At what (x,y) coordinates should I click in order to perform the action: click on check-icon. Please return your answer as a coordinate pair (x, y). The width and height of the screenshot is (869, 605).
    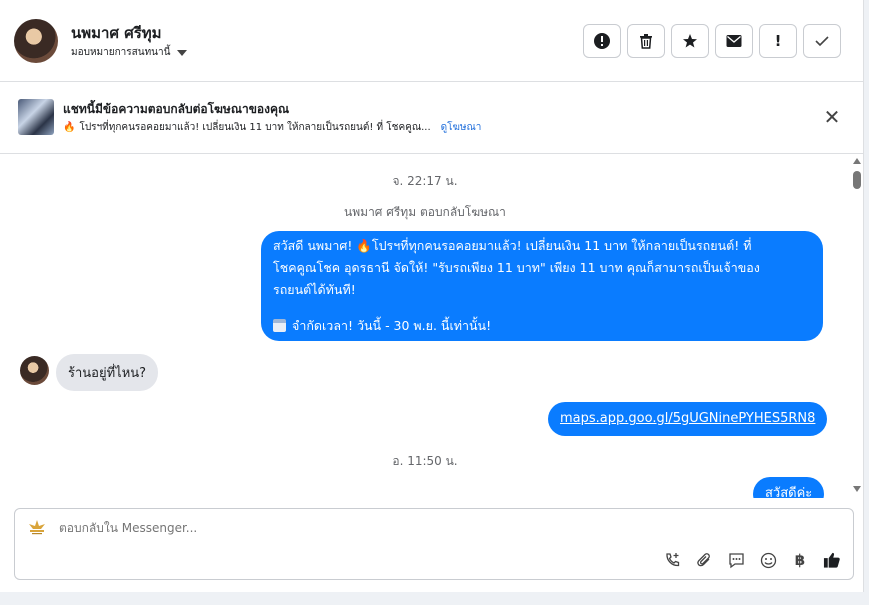
    Looking at the image, I should click on (822, 41).